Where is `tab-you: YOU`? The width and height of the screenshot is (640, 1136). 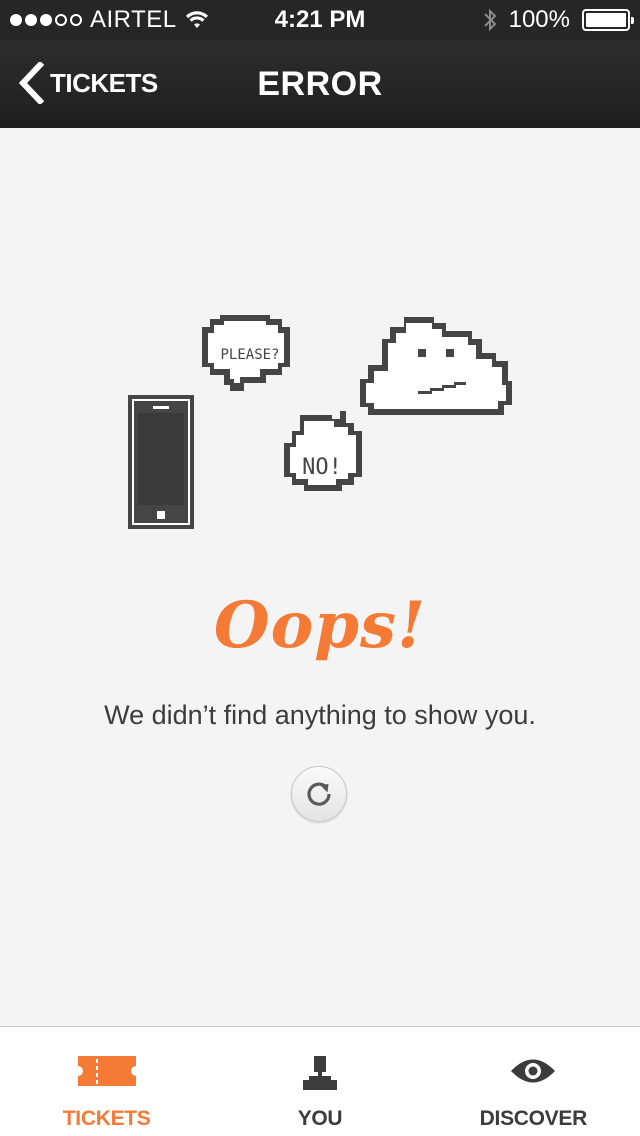
tab-you: YOU is located at coordinates (319, 1081).